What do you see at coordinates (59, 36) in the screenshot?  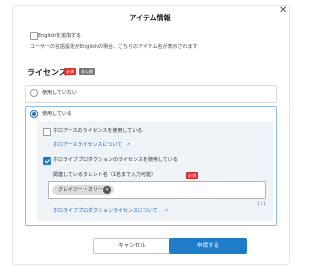 I see `add-english-label: Englishを追加する` at bounding box center [59, 36].